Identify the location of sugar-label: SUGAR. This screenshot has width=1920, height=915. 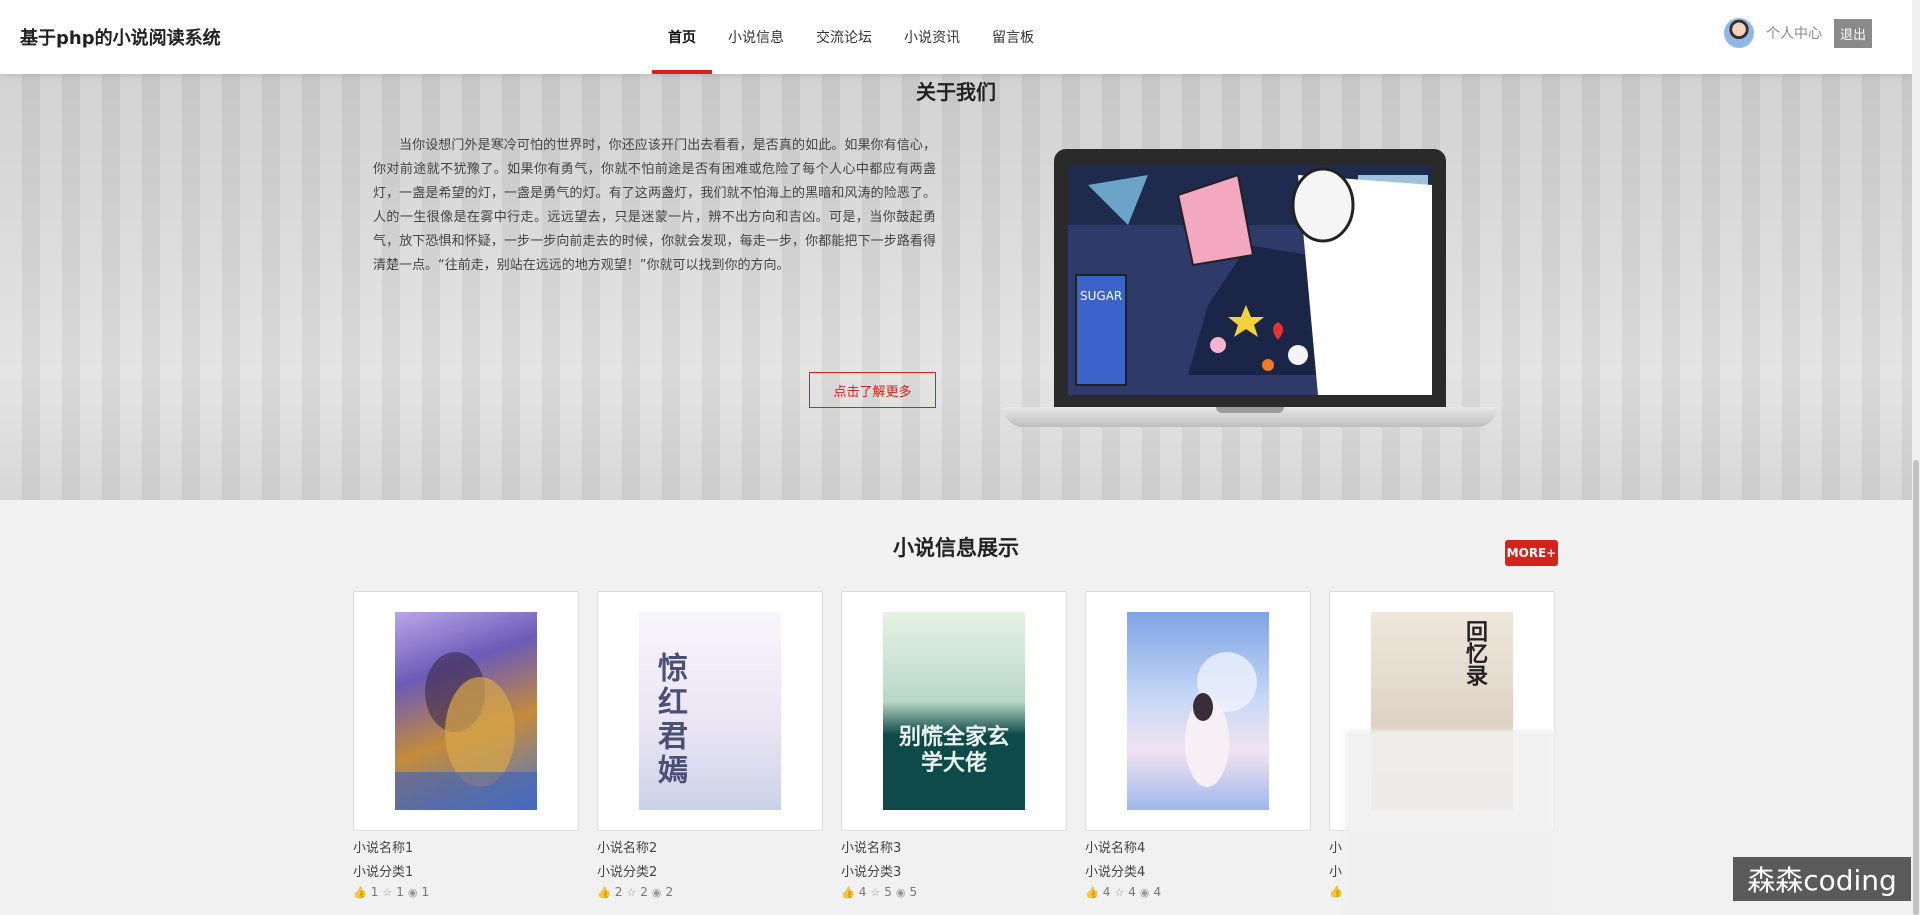
(1101, 296).